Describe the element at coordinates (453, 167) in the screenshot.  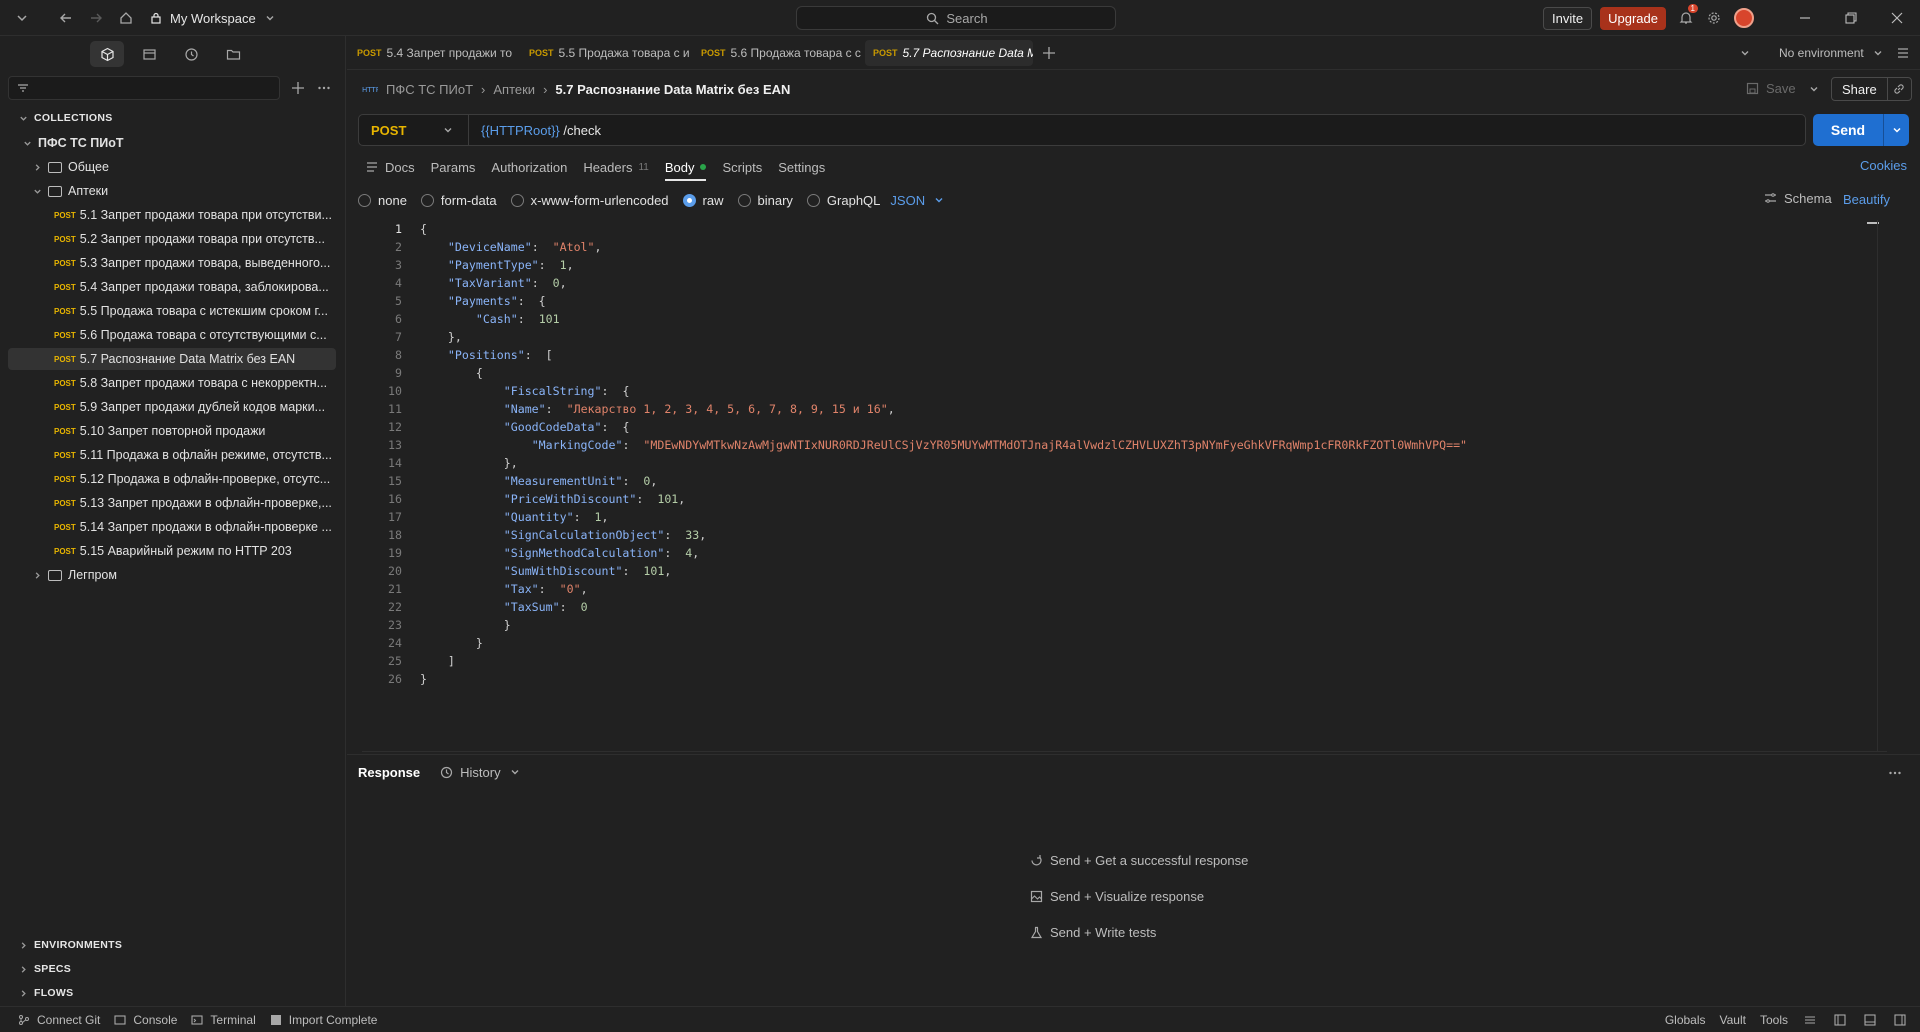
I see `tab-params: Params` at that location.